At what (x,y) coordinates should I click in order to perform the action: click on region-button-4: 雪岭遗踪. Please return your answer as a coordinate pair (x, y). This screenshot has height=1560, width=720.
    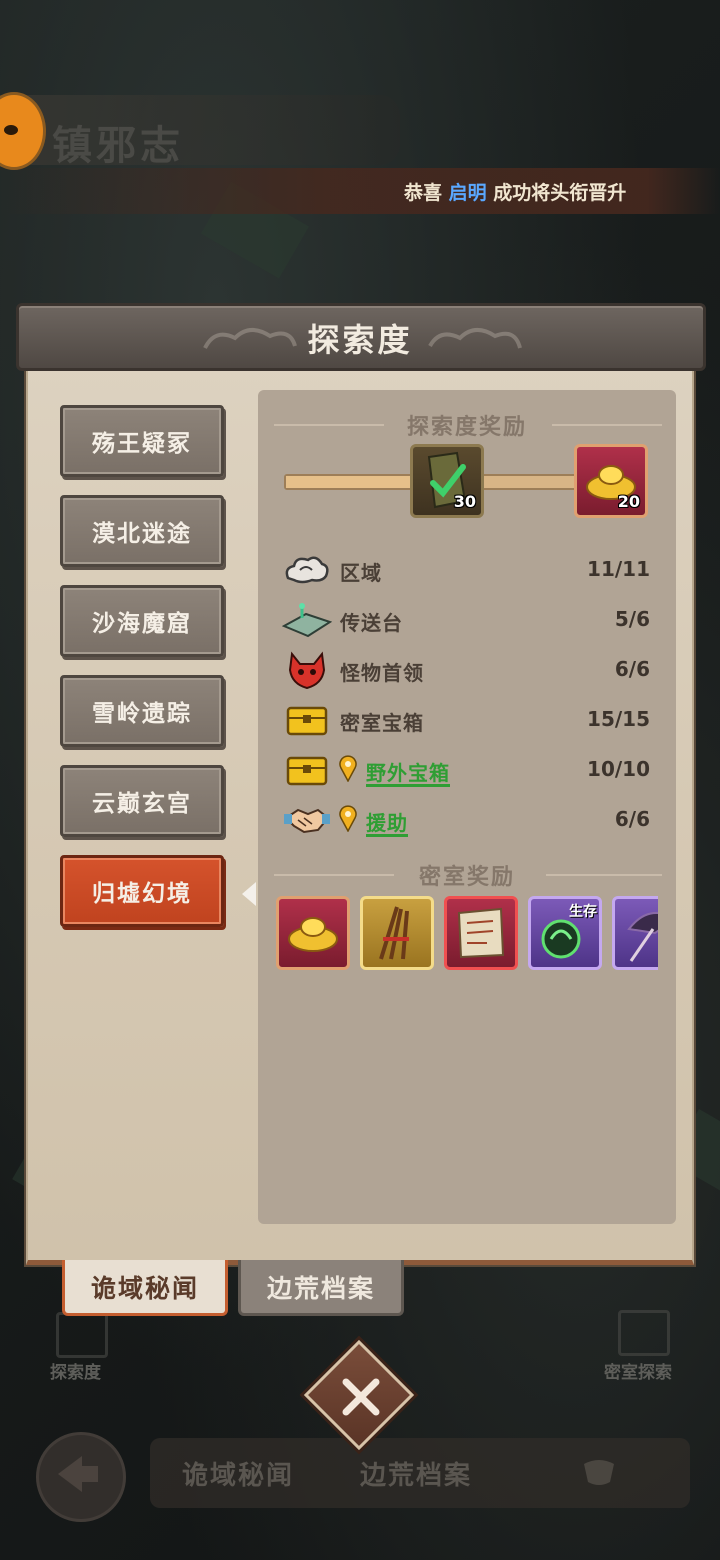
    Looking at the image, I should click on (142, 711).